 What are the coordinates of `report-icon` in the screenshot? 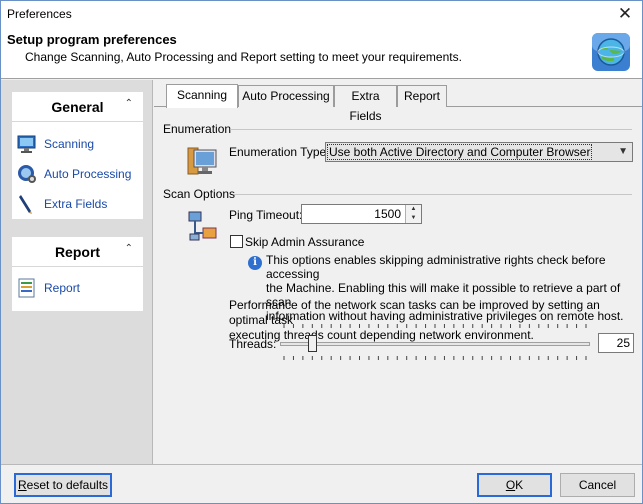 It's located at (26, 288).